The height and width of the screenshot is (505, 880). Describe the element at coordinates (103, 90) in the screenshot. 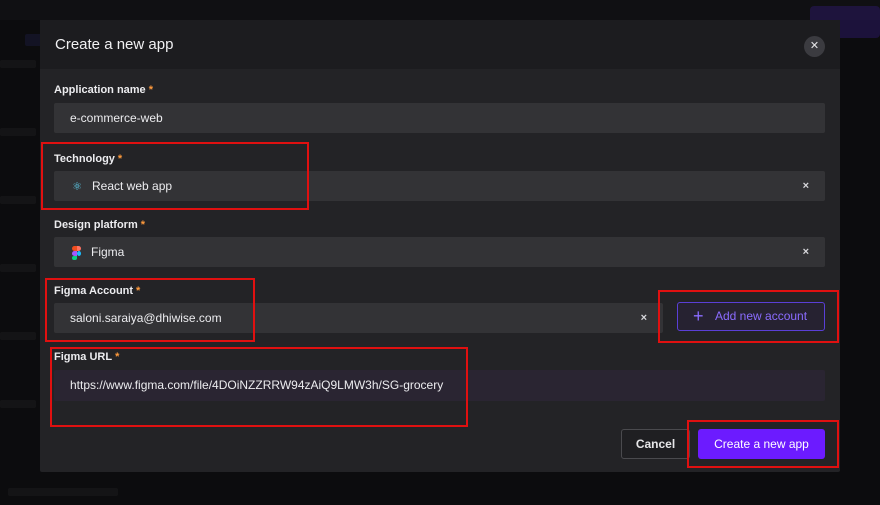

I see `app-name-label: Application name *` at that location.